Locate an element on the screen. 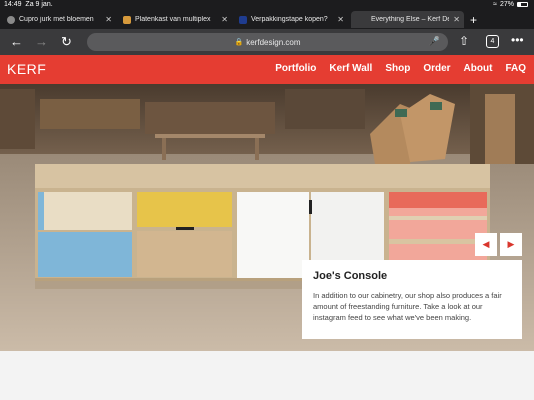 The width and height of the screenshot is (534, 400). triangle-right-icon: ▶ is located at coordinates (511, 244).